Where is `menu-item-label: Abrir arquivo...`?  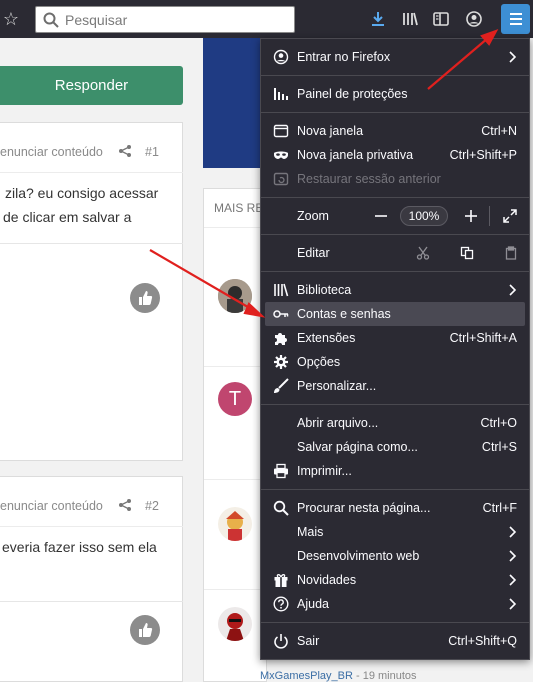 menu-item-label: Abrir arquivo... is located at coordinates (338, 423).